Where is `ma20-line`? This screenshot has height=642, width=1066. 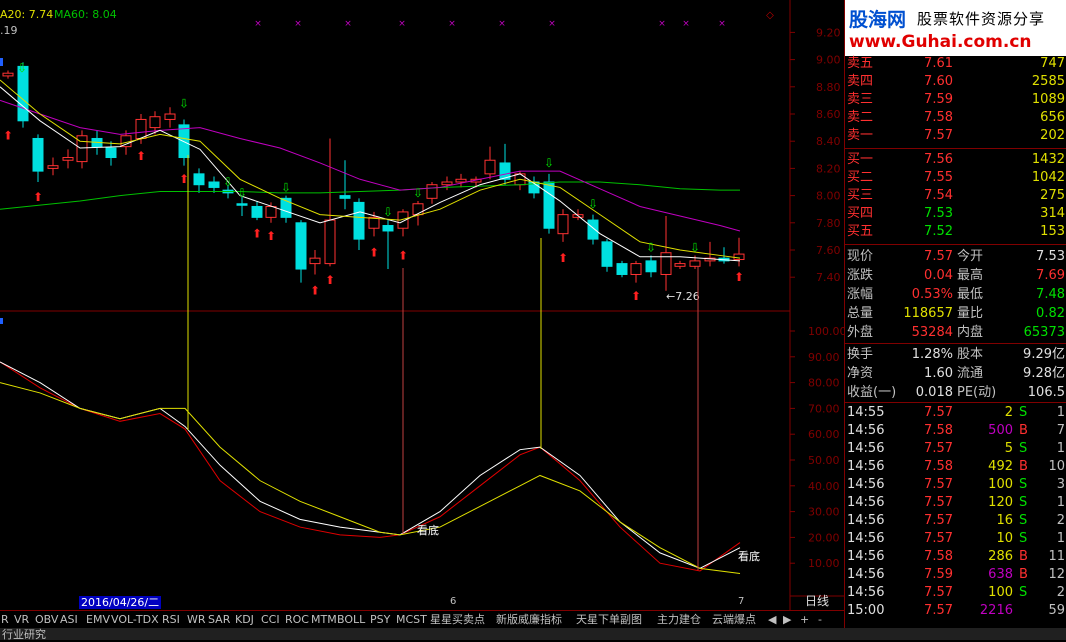 ma20-line is located at coordinates (370, 165).